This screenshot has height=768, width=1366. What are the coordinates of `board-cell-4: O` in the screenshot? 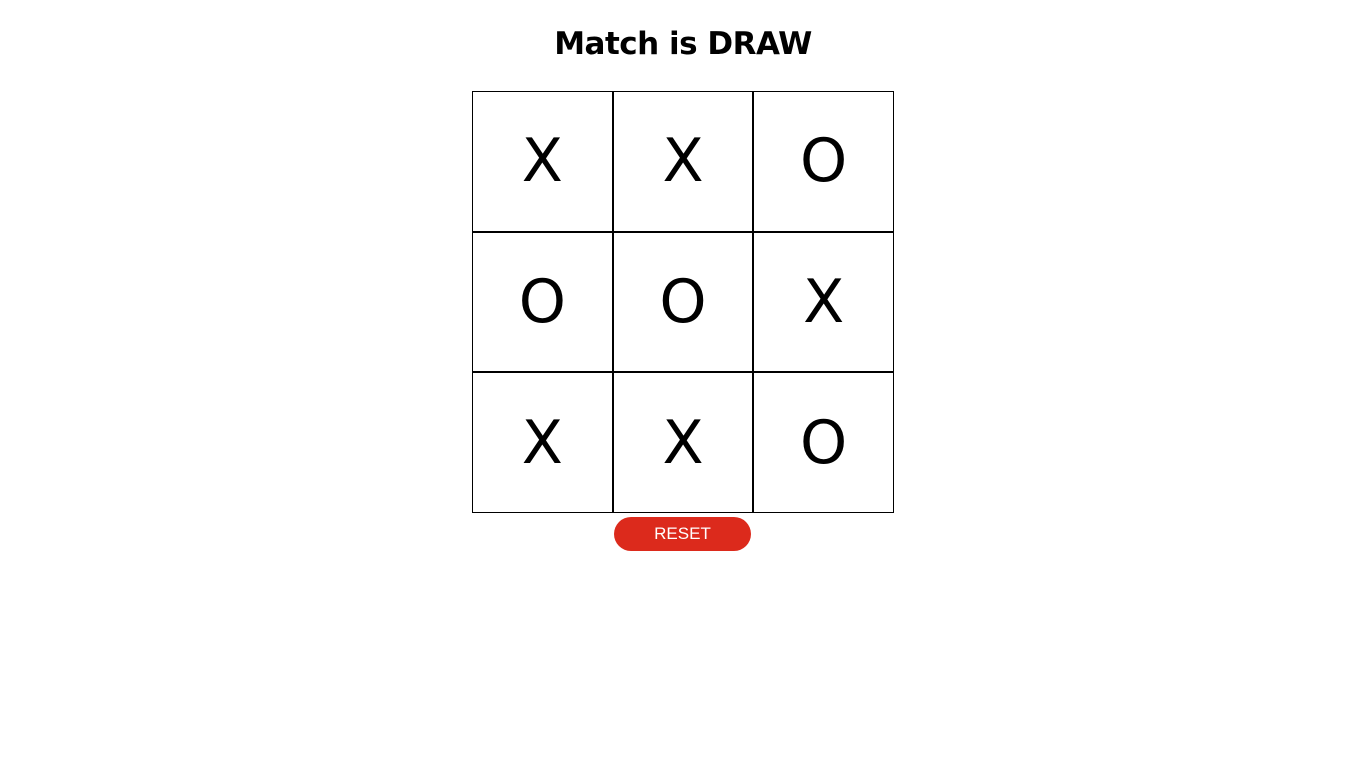 It's located at (542, 302).